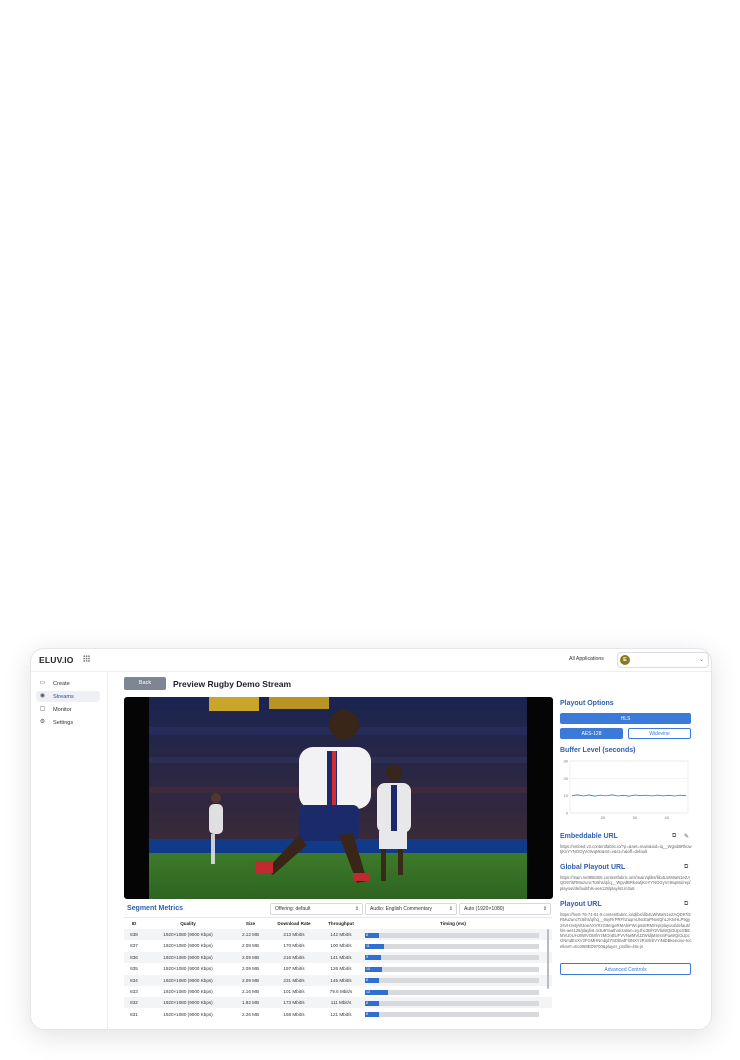 Image resolution: width=740 pixels, height=1060 pixels. I want to click on sidebar-item-label: Create, so click(61, 683).